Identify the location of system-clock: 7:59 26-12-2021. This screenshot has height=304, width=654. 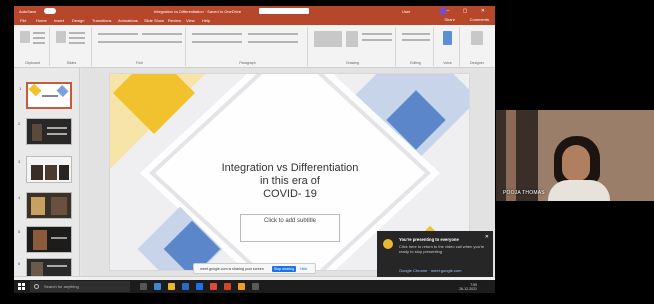
(468, 287).